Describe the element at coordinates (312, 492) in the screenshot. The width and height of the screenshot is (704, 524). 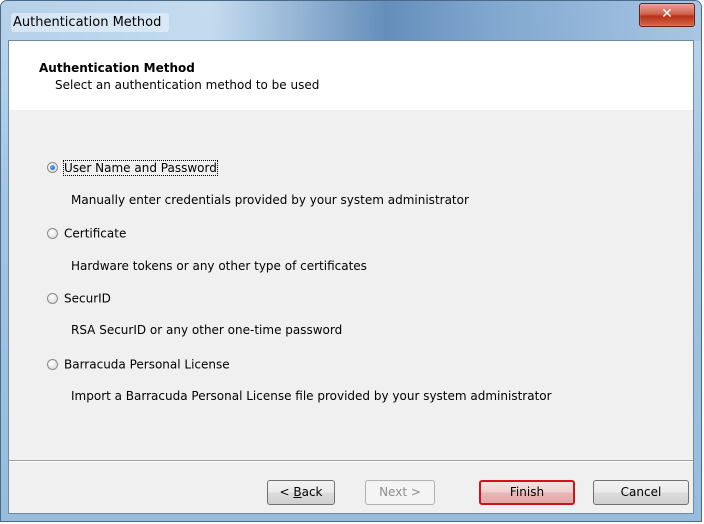
I see `back-button-rest: ack` at that location.